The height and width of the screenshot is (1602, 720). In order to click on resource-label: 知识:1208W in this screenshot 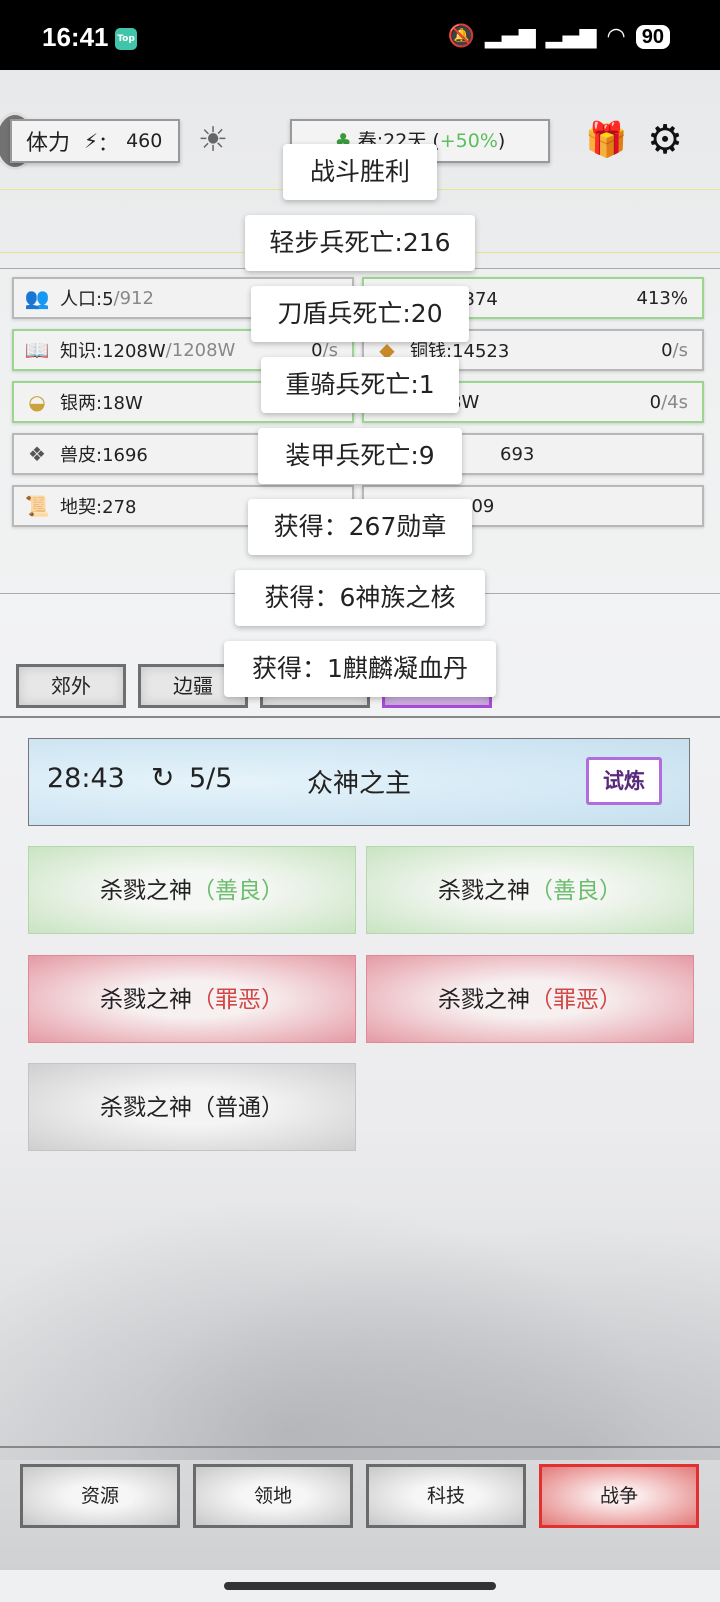, I will do `click(113, 351)`.